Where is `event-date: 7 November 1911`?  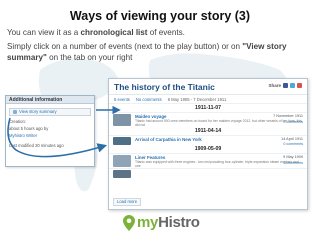 event-date: 7 November 1911 is located at coordinates (288, 116).